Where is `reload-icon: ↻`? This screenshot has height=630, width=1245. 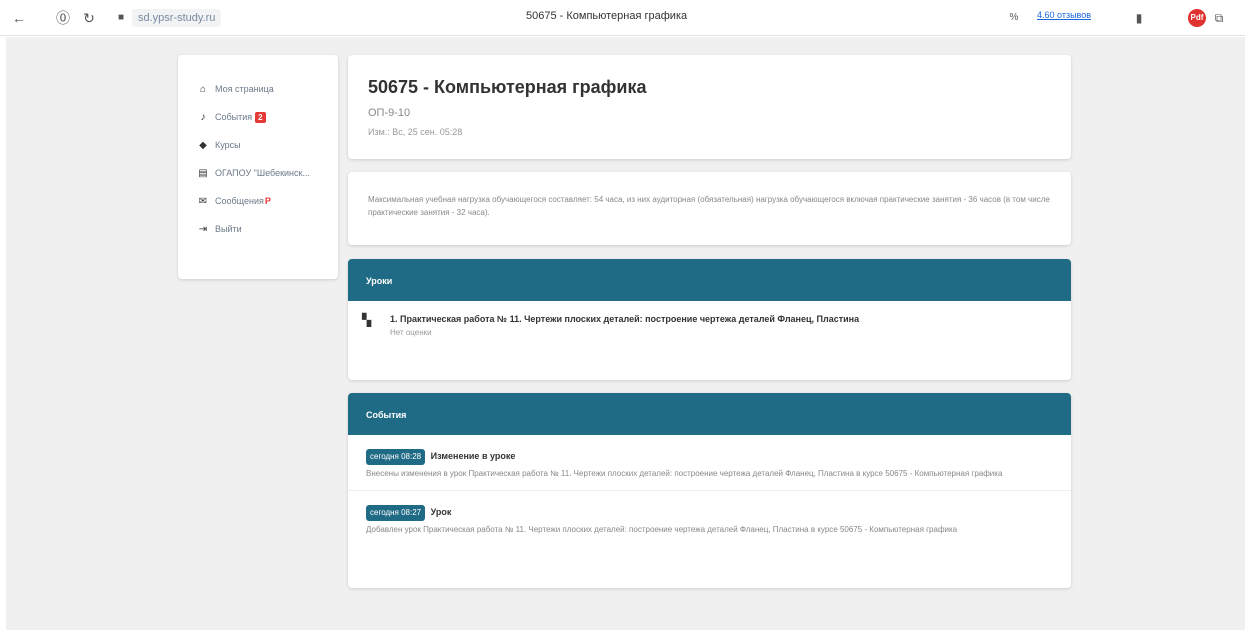
reload-icon: ↻ is located at coordinates (89, 18).